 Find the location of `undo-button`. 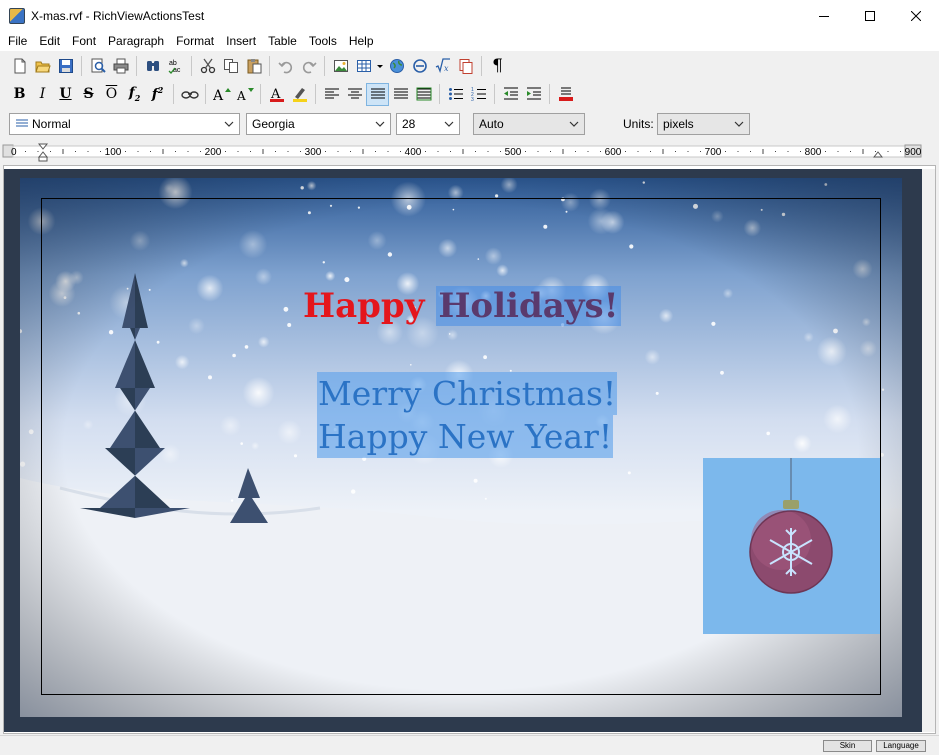

undo-button is located at coordinates (285, 66).